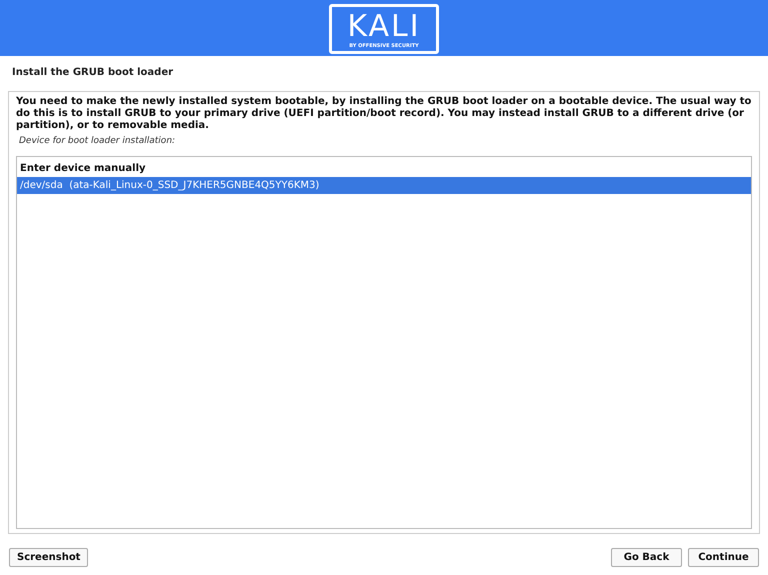 This screenshot has width=768, height=575. I want to click on logo-text: KALI, so click(384, 27).